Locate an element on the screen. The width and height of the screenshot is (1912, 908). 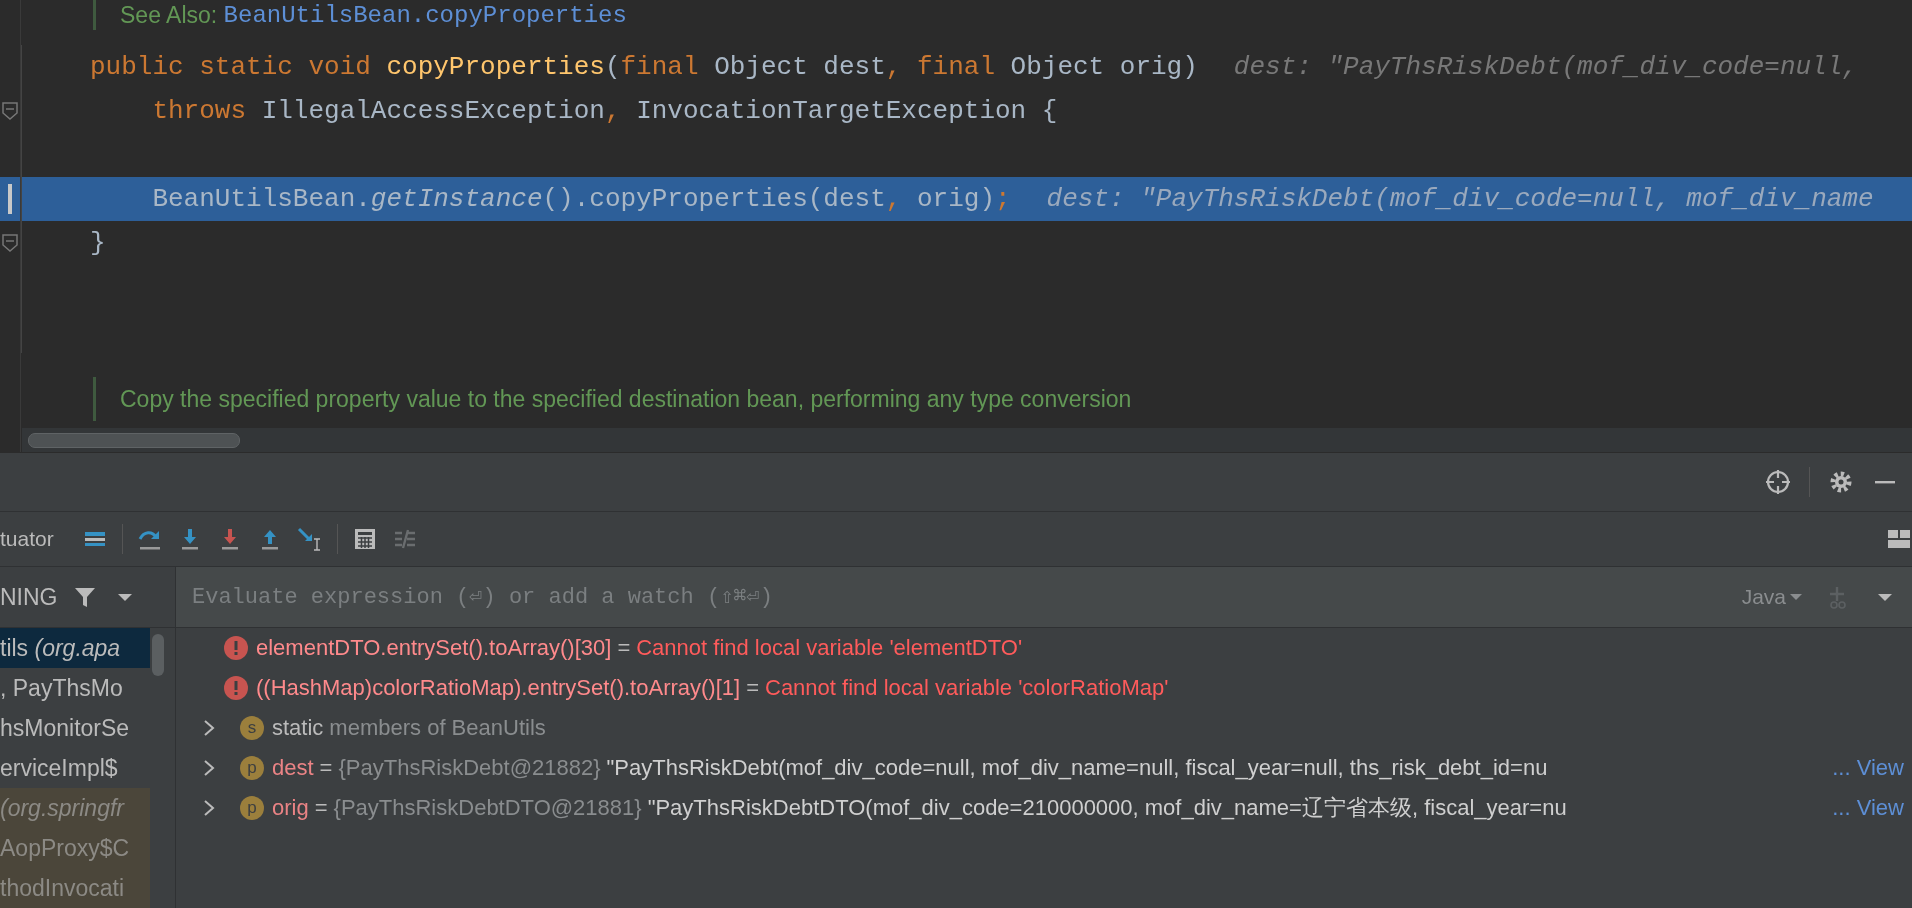
variable-type: {PayThsRiskDebt@21882} is located at coordinates (469, 768).